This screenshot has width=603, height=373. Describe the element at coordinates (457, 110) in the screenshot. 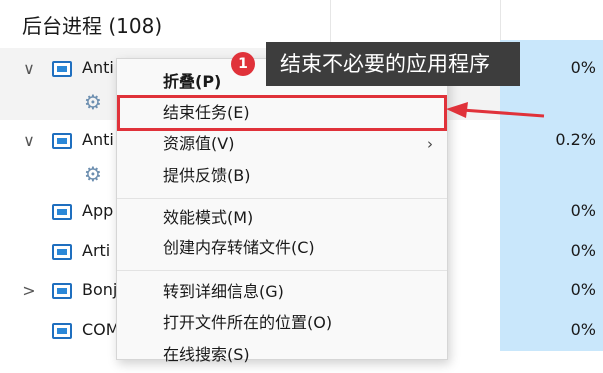

I see `arrow-head` at that location.